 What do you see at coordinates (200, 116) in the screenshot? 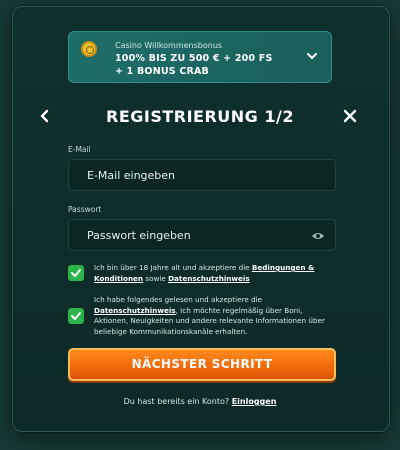
I see `modal-title: REGISTRIERUNG 1/2` at bounding box center [200, 116].